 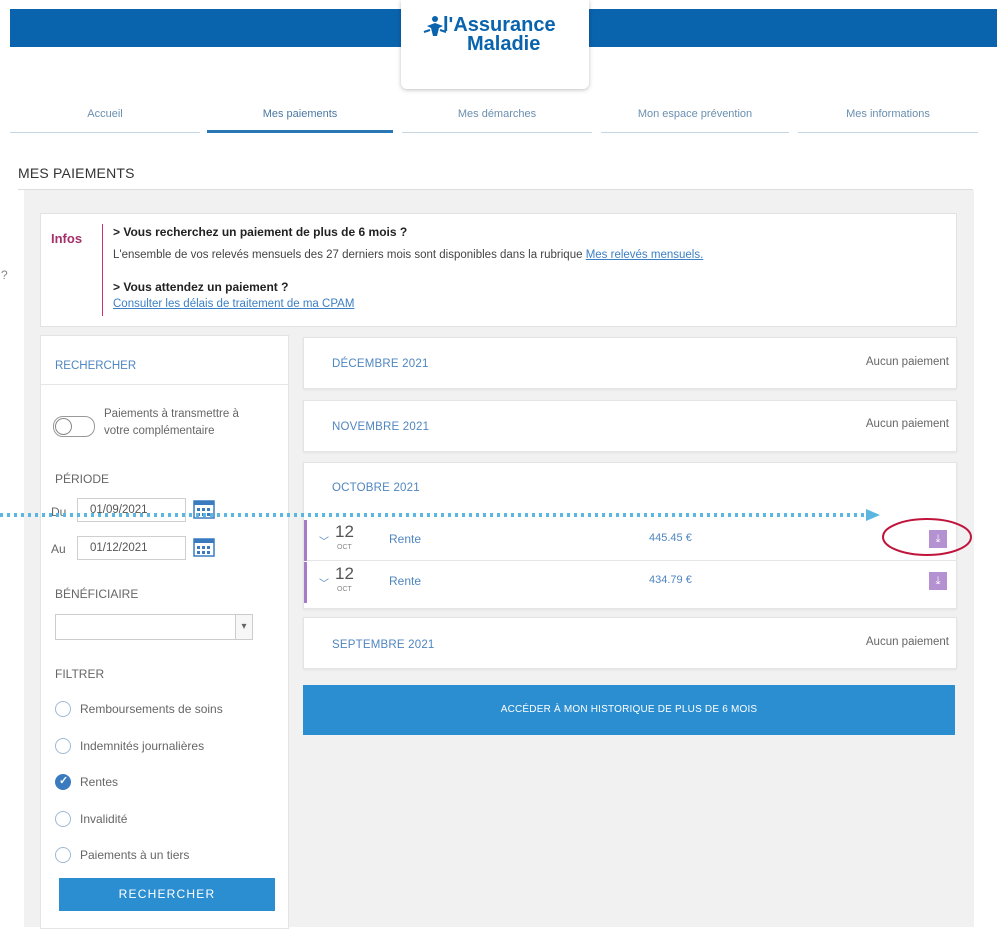 I want to click on payment-row: ﹀ 12 OCT Rente 445.45 € ⤓, so click(x=630, y=540).